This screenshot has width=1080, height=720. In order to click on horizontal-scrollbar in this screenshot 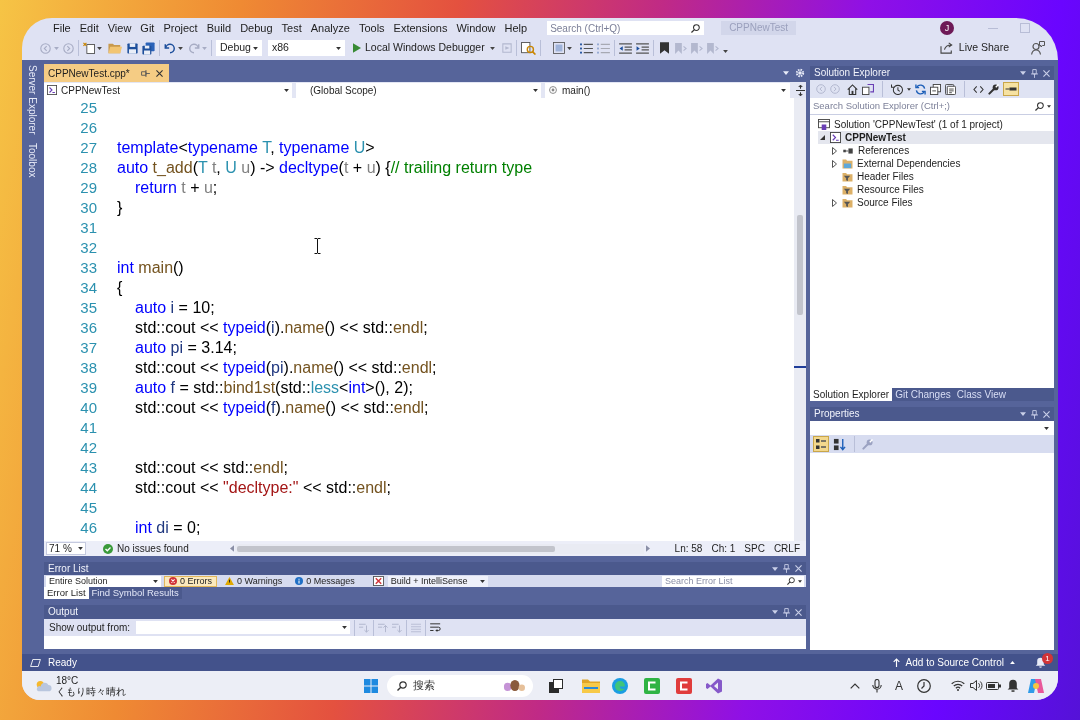, I will do `click(439, 548)`.